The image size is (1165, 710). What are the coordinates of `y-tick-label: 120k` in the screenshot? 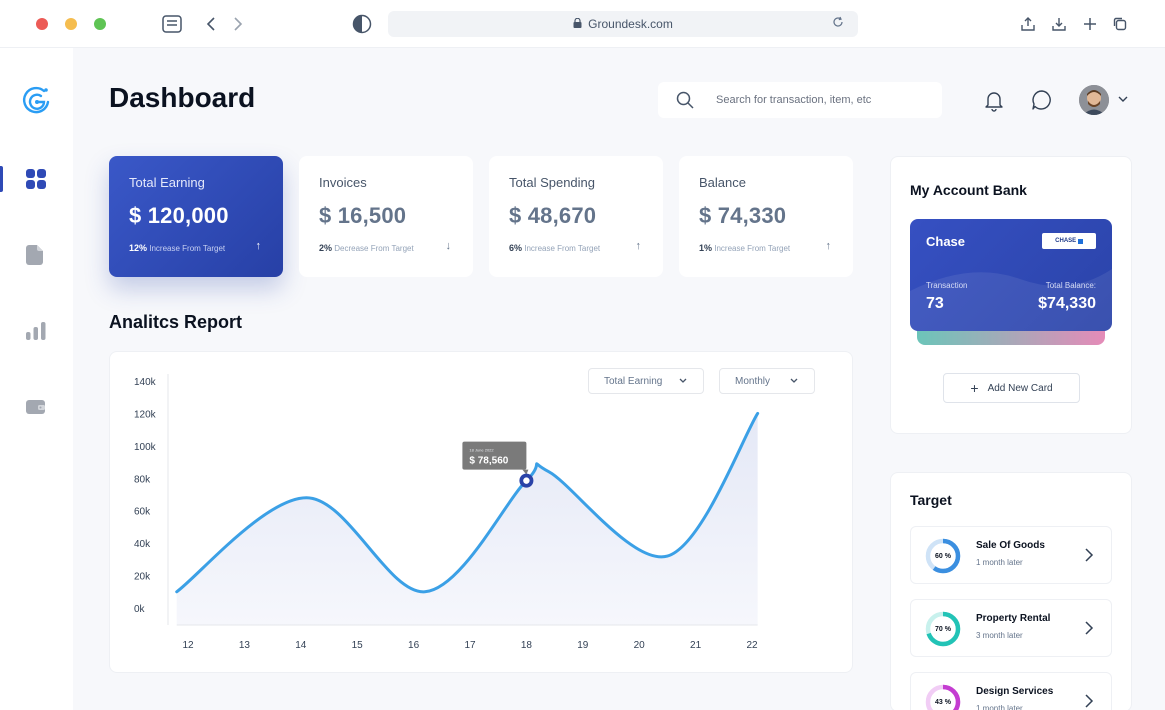 It's located at (145, 414).